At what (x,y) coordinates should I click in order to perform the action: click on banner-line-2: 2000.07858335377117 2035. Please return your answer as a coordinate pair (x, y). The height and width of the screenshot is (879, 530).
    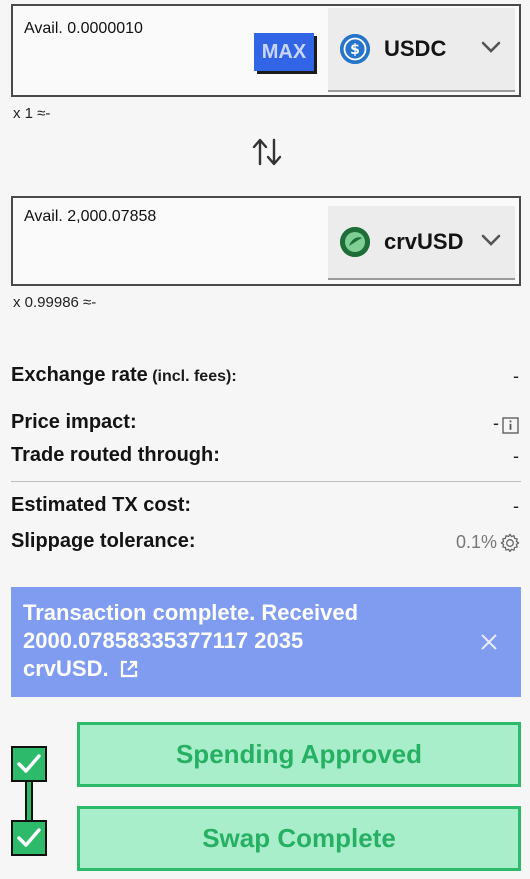
    Looking at the image, I should click on (163, 640).